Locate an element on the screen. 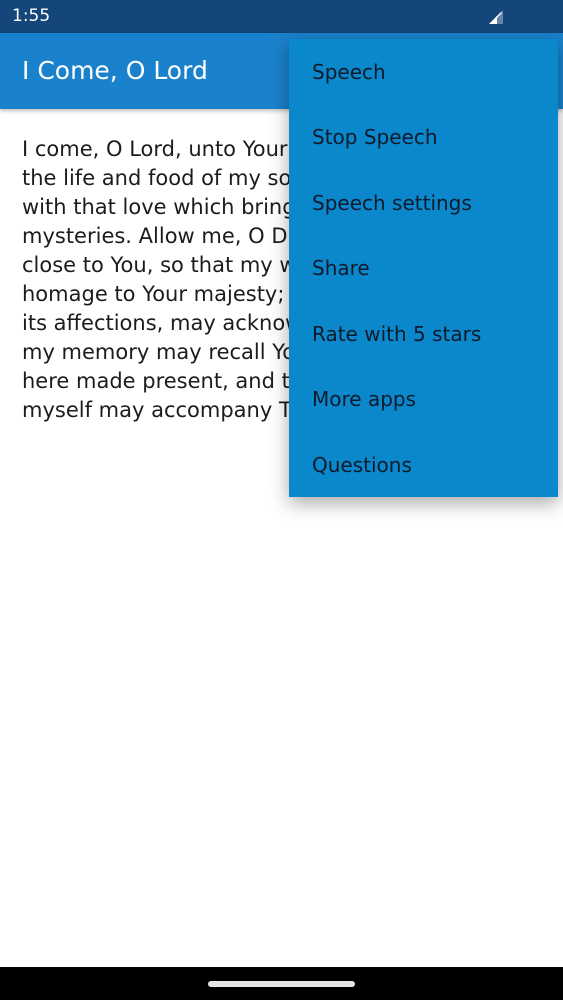 The height and width of the screenshot is (1000, 563). menu-item-rate: Rate with 5 stars is located at coordinates (423, 334).